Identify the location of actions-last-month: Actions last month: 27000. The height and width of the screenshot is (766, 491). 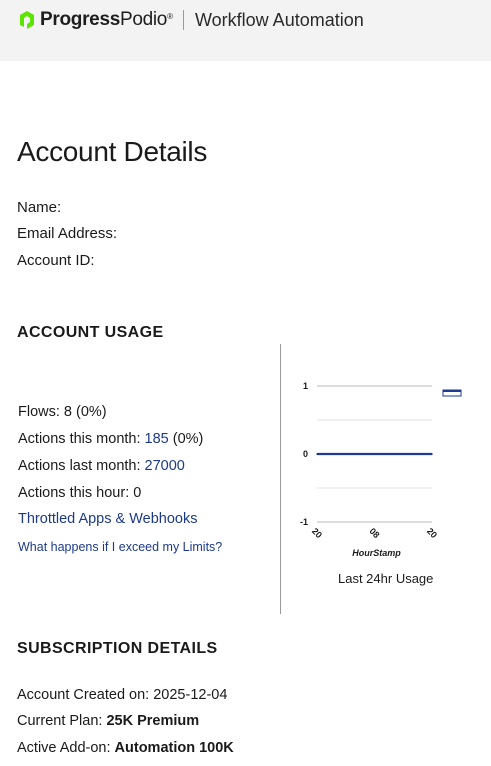
(101, 466).